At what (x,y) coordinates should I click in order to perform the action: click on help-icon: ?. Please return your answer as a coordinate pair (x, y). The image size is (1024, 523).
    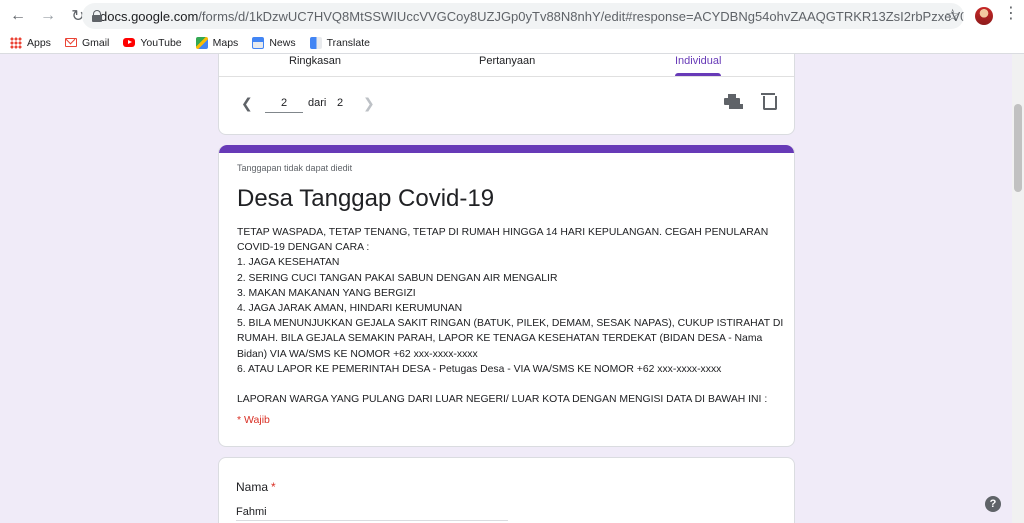
    Looking at the image, I should click on (993, 504).